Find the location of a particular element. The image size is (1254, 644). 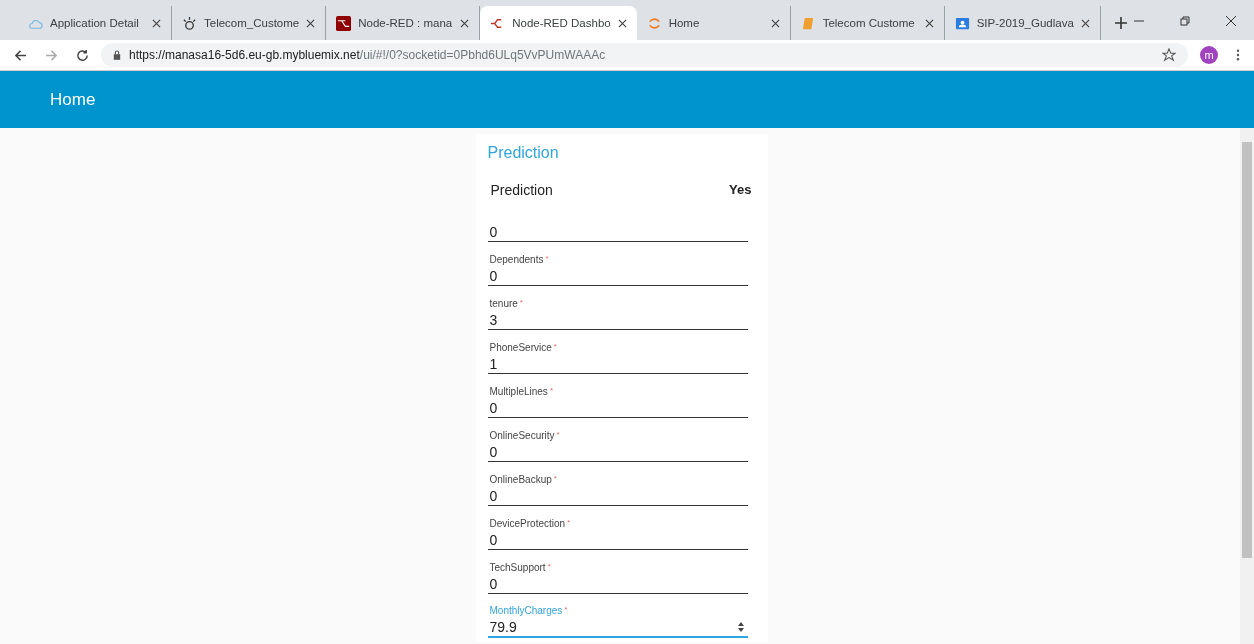

field-label: Dependents * is located at coordinates (519, 259).